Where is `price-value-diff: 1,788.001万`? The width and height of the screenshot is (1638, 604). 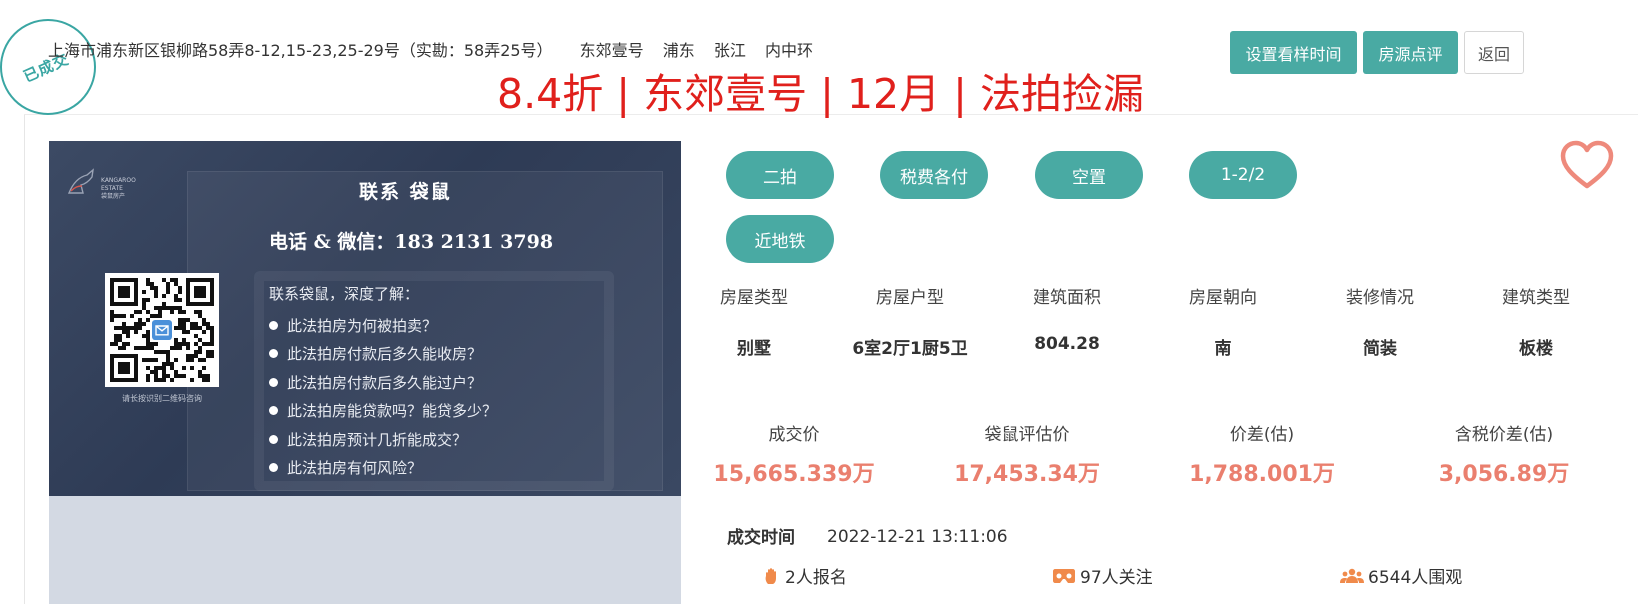 price-value-diff: 1,788.001万 is located at coordinates (1262, 474).